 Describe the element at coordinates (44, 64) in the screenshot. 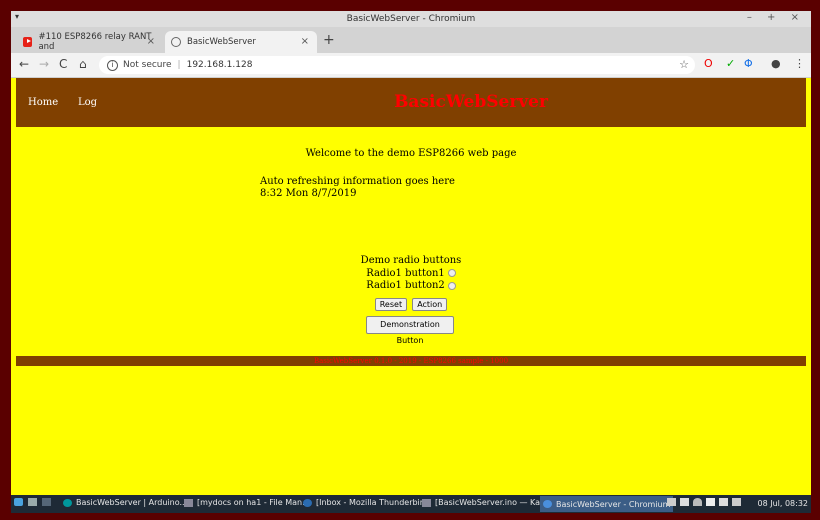

I see `forward-arrow-icon: →` at that location.